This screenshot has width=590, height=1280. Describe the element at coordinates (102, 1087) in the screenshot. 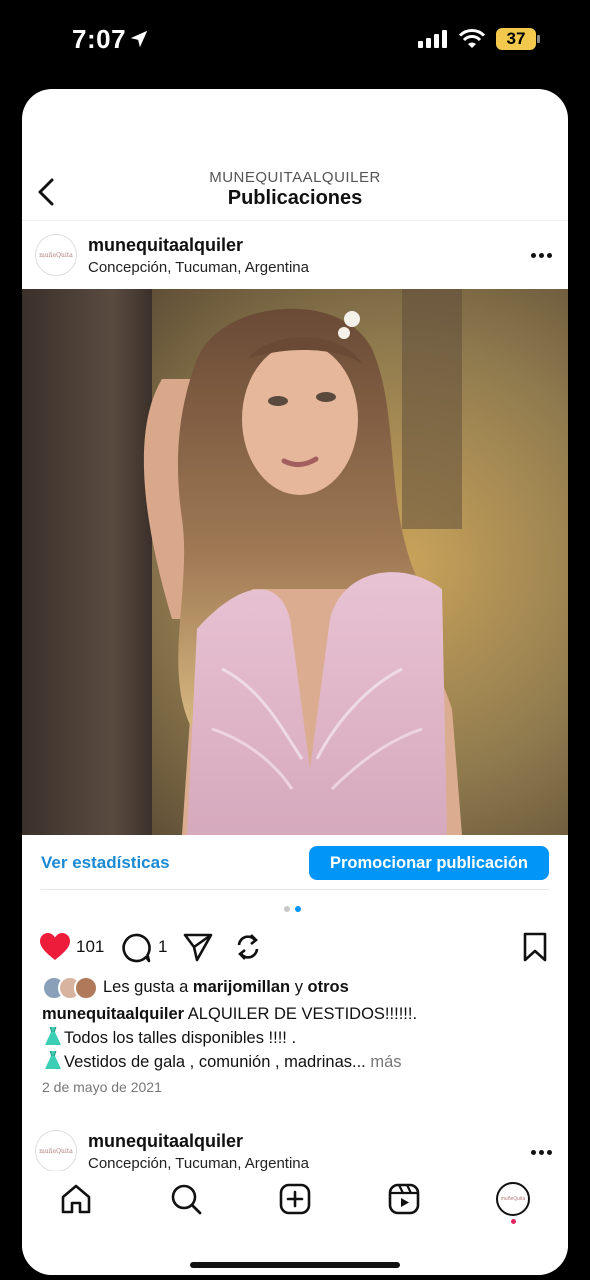

I see `post-date: 2 de mayo de 2021` at that location.